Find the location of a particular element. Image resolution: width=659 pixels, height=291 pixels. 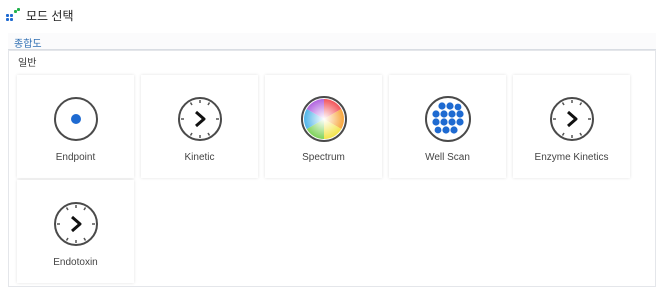

tab-general: 종합도 is located at coordinates (28, 42).